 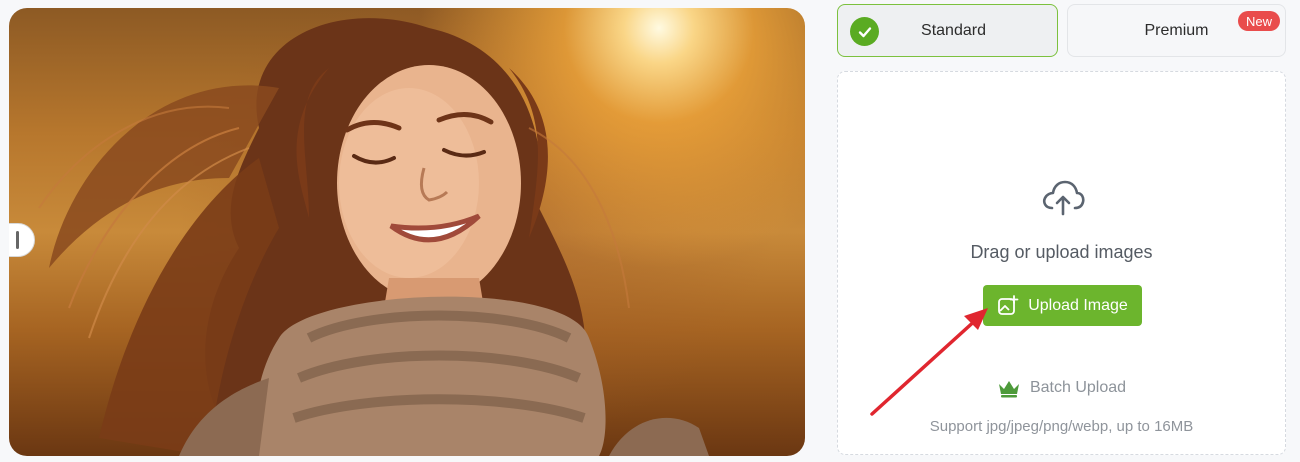 What do you see at coordinates (1078, 305) in the screenshot?
I see `upload-image-label: Upload Image` at bounding box center [1078, 305].